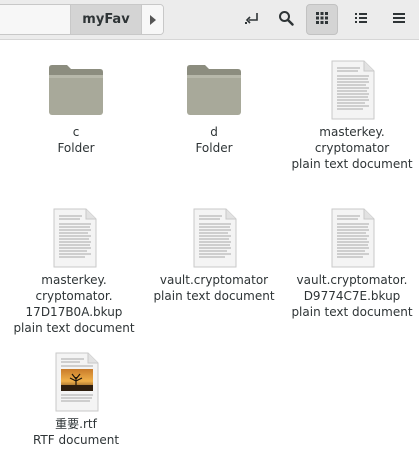 This screenshot has width=419, height=472. I want to click on file-item: c Folder, so click(76, 107).